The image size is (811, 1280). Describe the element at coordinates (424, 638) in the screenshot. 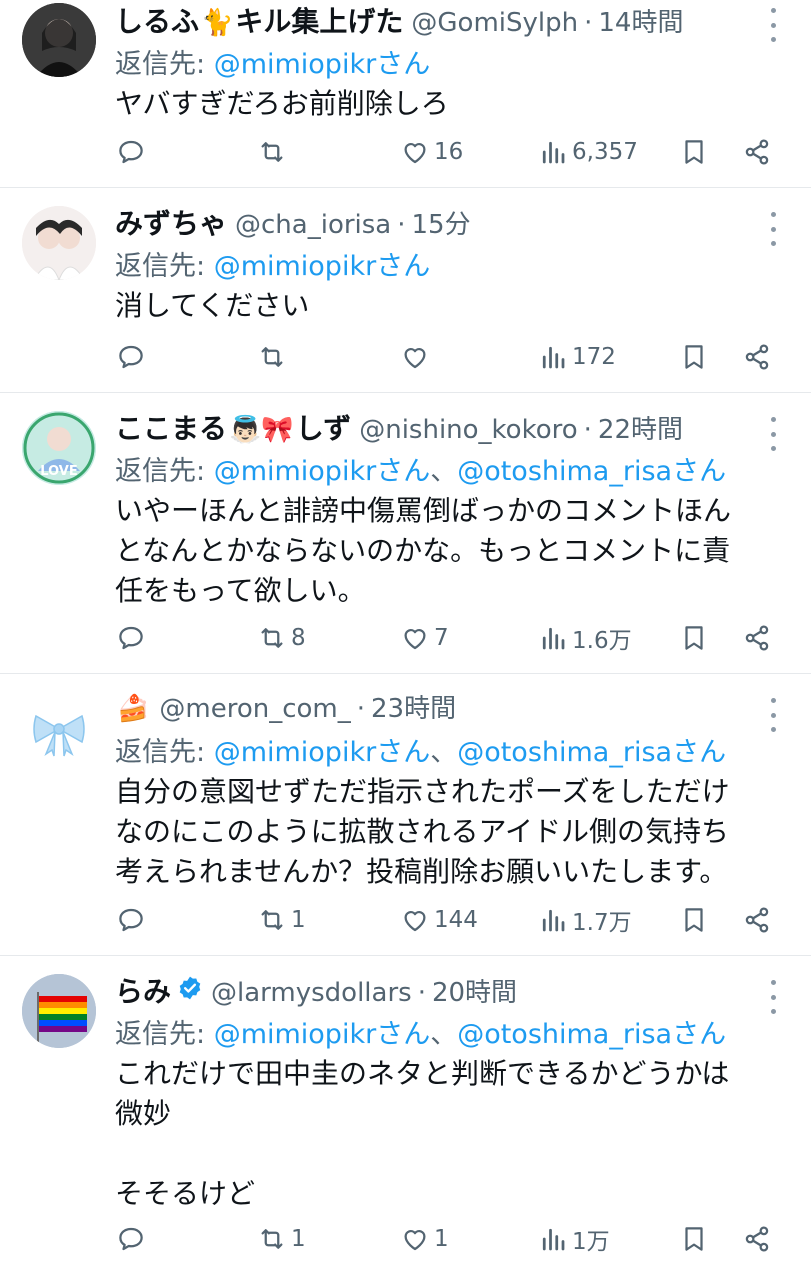

I see `like-button: 7` at that location.